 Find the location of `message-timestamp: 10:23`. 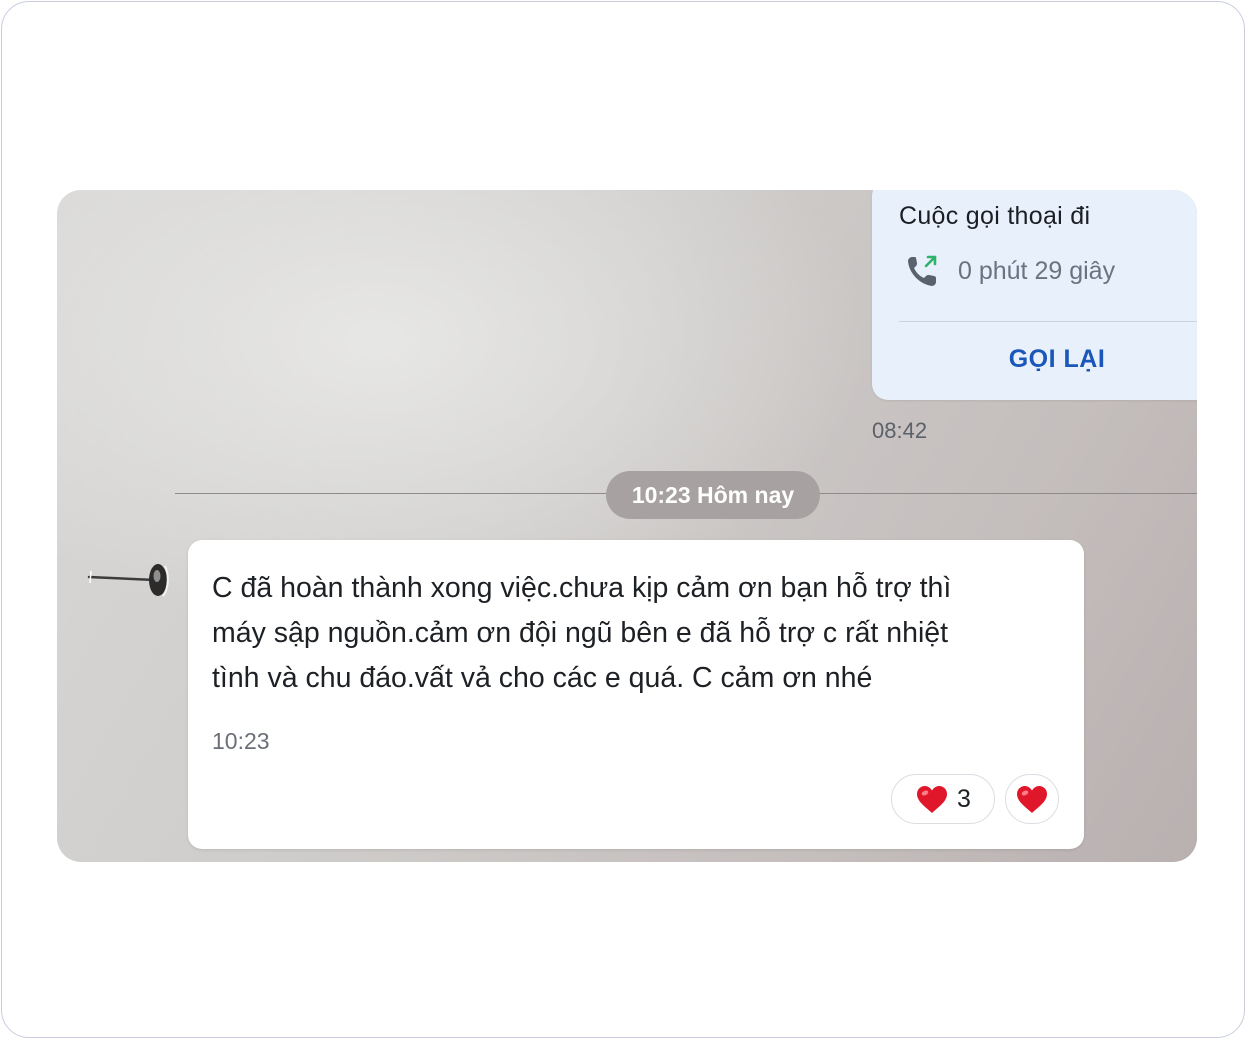

message-timestamp: 10:23 is located at coordinates (241, 741).